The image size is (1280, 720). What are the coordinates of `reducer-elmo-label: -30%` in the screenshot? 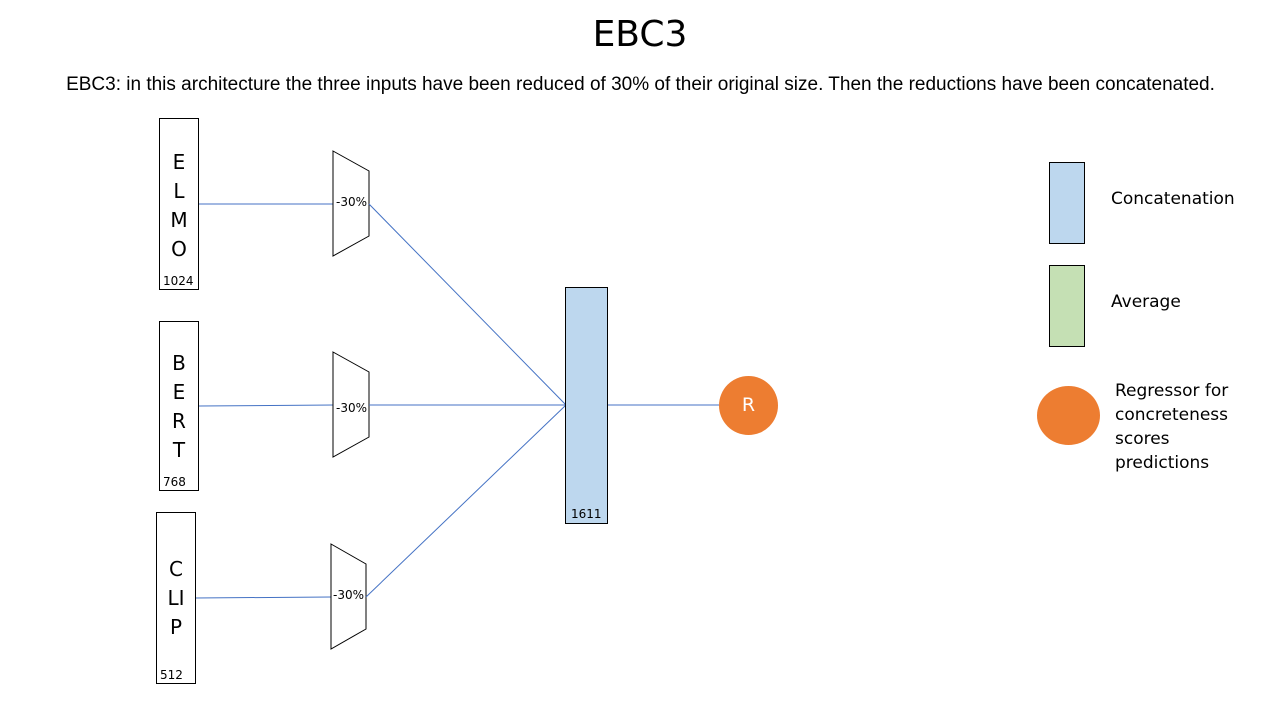 It's located at (352, 202).